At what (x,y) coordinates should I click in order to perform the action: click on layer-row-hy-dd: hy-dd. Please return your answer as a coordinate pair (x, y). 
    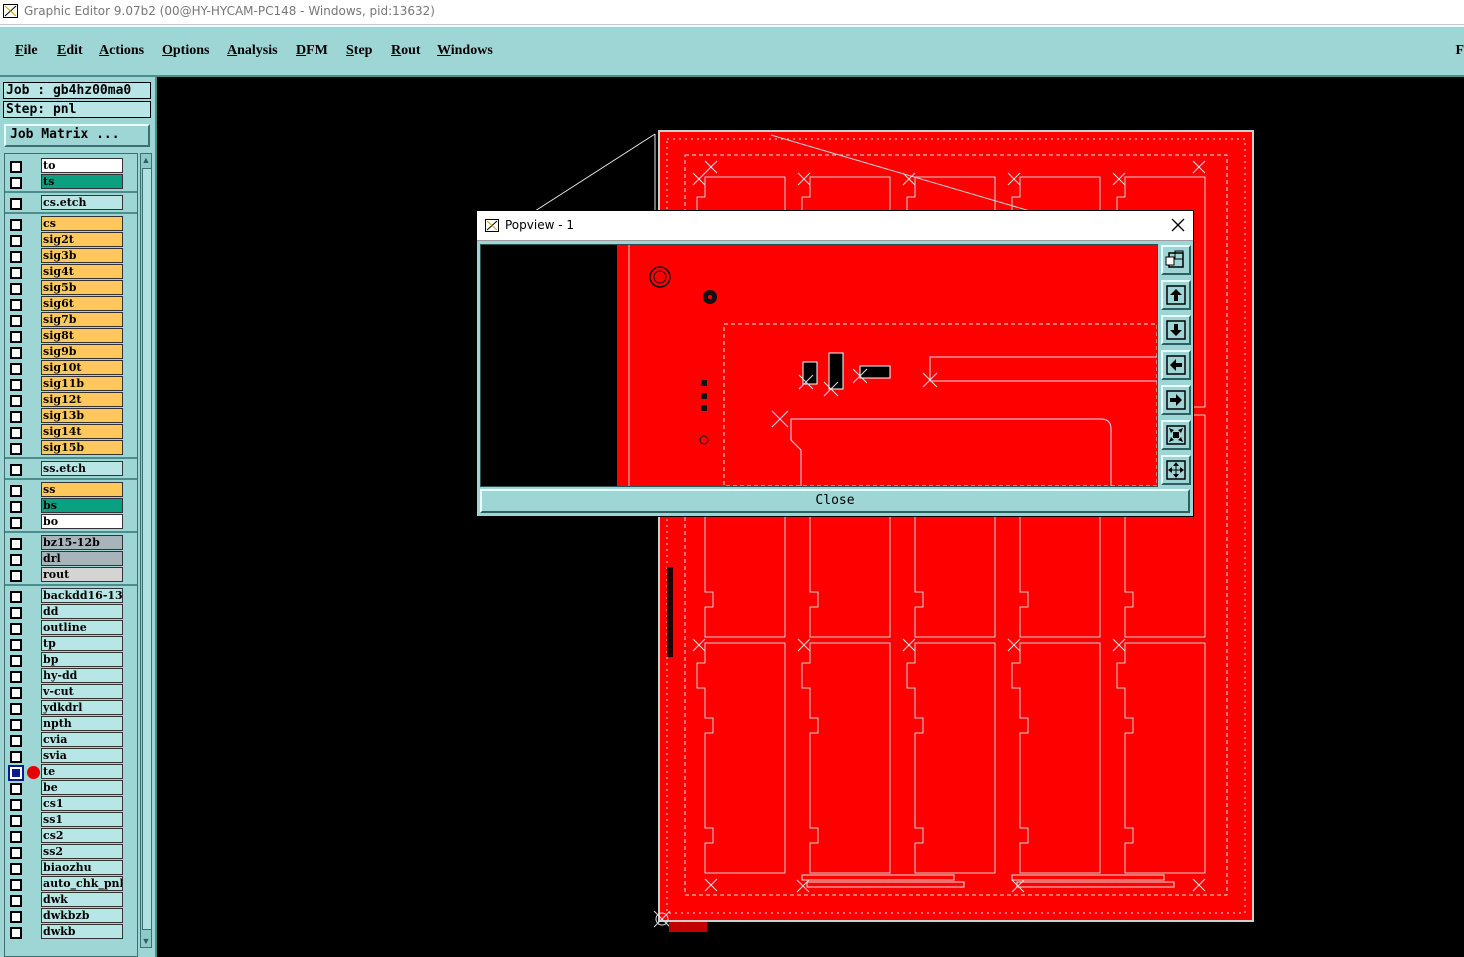
    Looking at the image, I should click on (71, 676).